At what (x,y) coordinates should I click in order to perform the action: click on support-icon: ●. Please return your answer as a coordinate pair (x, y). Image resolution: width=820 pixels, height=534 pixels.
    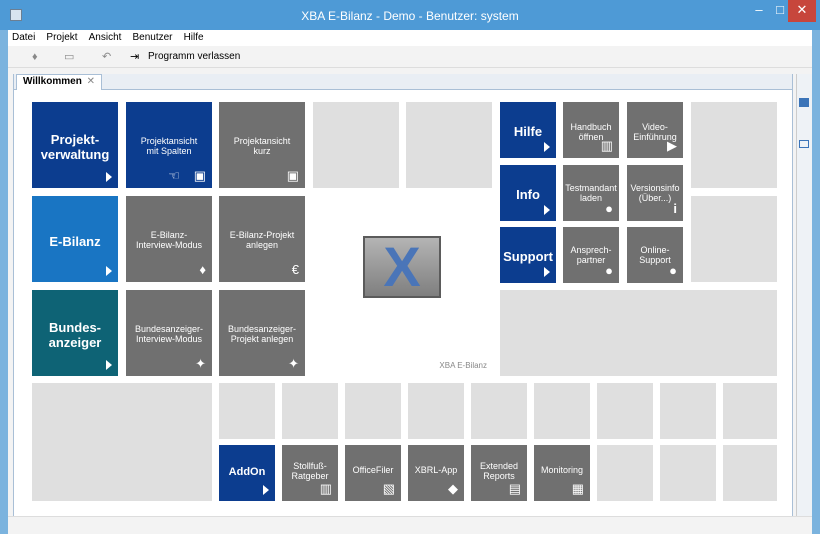
    Looking at the image, I should click on (673, 270).